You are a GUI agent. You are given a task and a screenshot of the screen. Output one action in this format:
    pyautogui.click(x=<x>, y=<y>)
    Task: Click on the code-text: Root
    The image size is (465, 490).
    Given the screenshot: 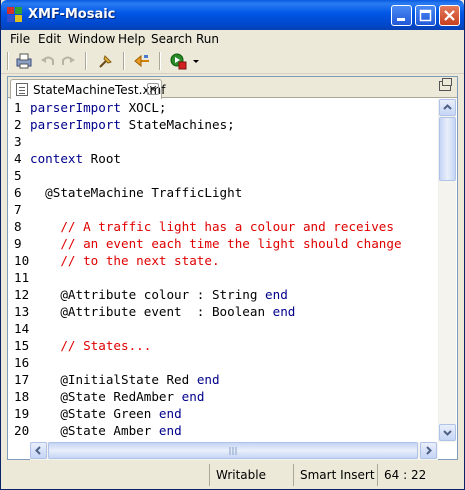 What is the action you would take?
    pyautogui.click(x=102, y=158)
    